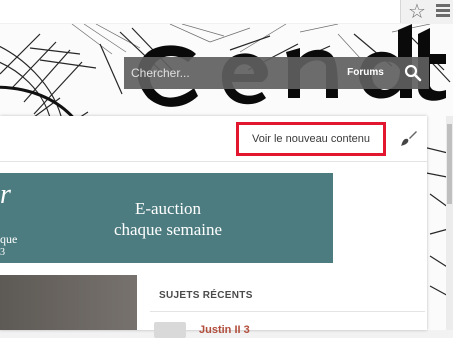  I want to click on scrollbar-thumb, so click(449, 164).